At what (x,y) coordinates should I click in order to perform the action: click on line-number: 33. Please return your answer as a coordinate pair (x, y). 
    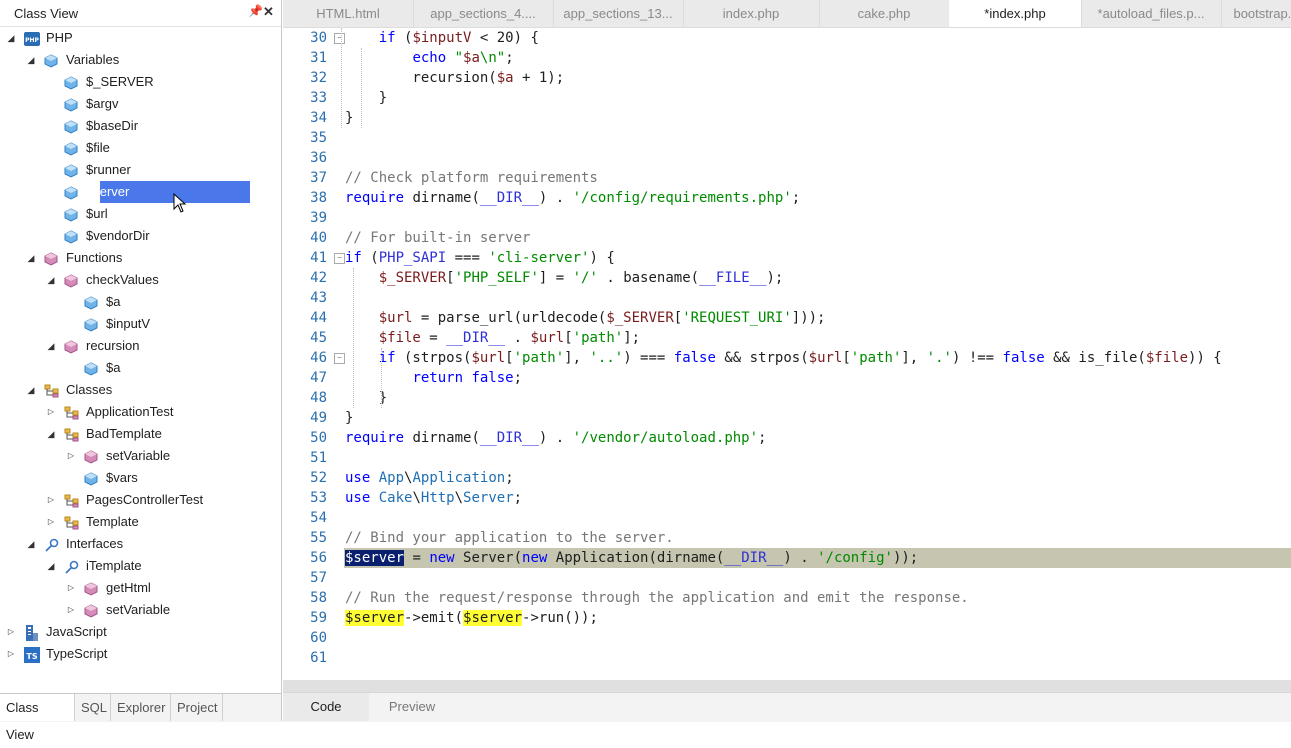
    Looking at the image, I should click on (318, 98).